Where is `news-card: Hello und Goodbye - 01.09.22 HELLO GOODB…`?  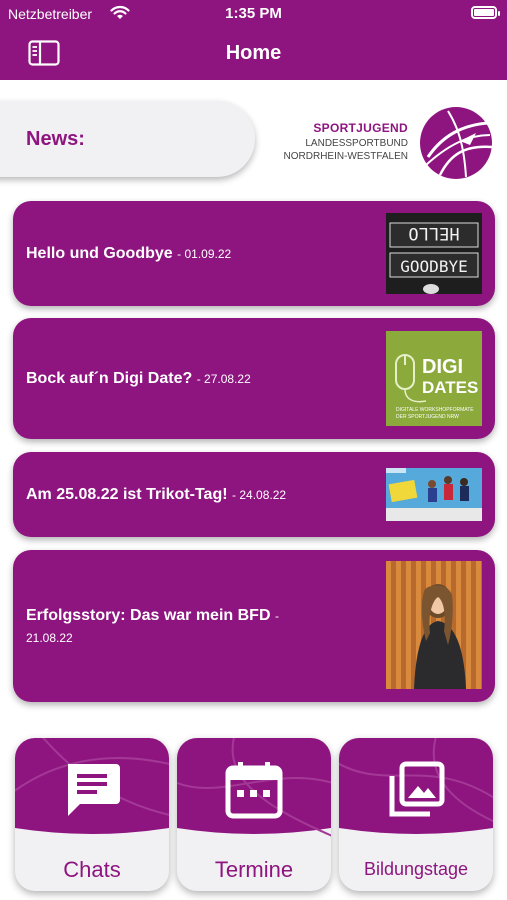
news-card: Hello und Goodbye - 01.09.22 HELLO GOODB… is located at coordinates (254, 253).